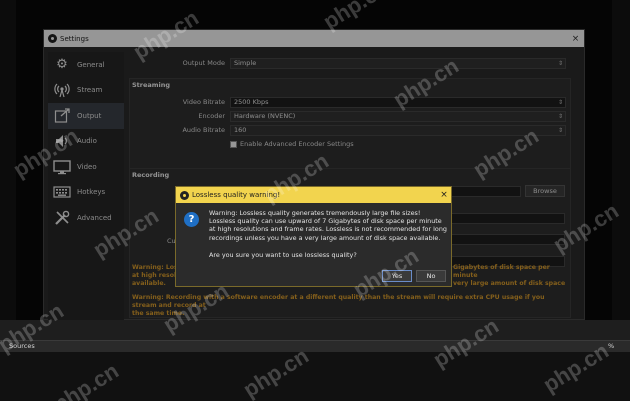 This screenshot has height=401, width=630. Describe the element at coordinates (184, 195) in the screenshot. I see `obs-logo-icon` at that location.